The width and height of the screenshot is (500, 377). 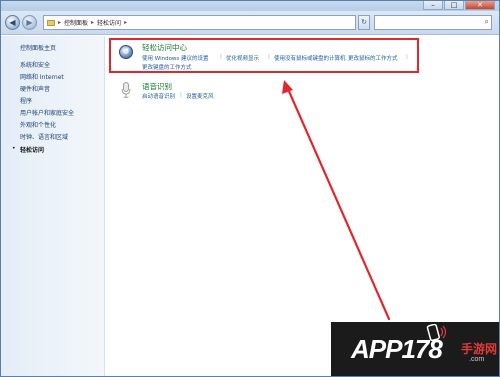 What do you see at coordinates (167, 67) in the screenshot?
I see `link-keyboard-settings: 更改键盘的工作方式` at bounding box center [167, 67].